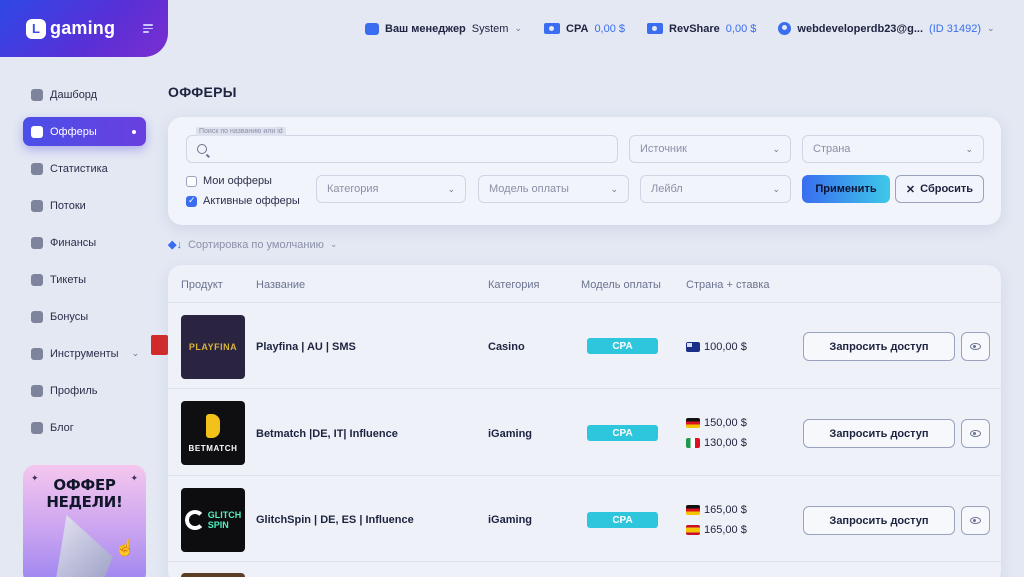  I want to click on product-logo-text: PLAYFINA, so click(213, 347).